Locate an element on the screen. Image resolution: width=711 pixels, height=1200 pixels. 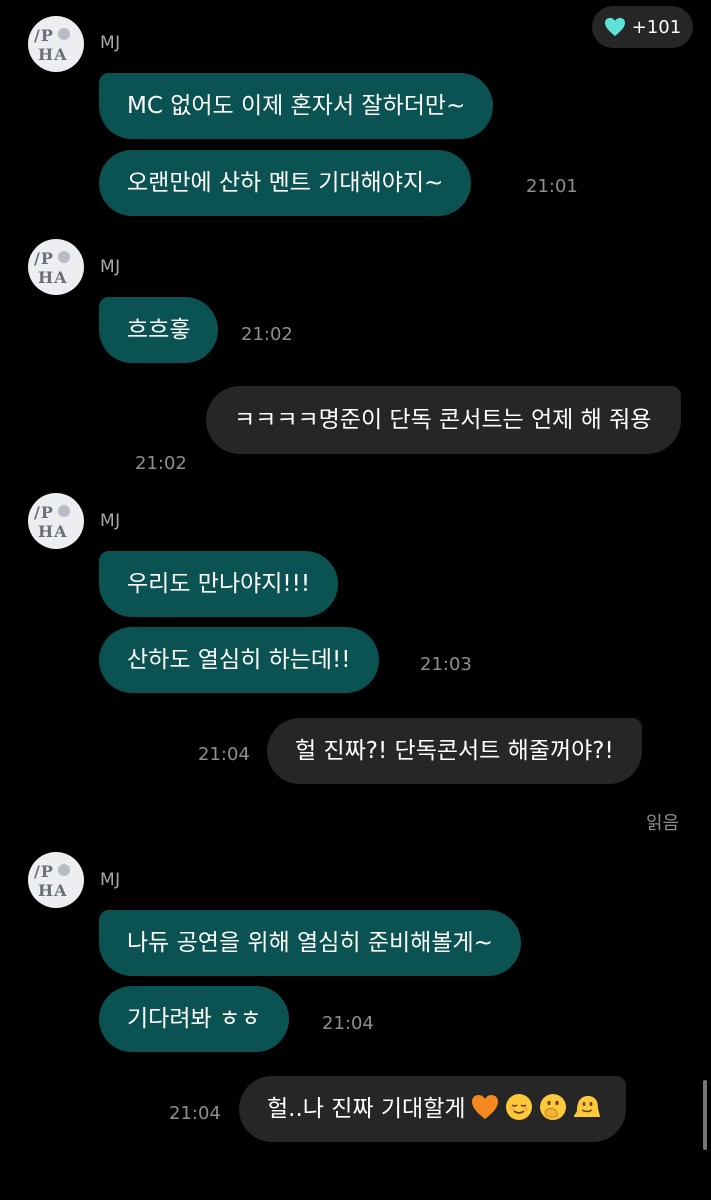
heart-icon is located at coordinates (614, 27).